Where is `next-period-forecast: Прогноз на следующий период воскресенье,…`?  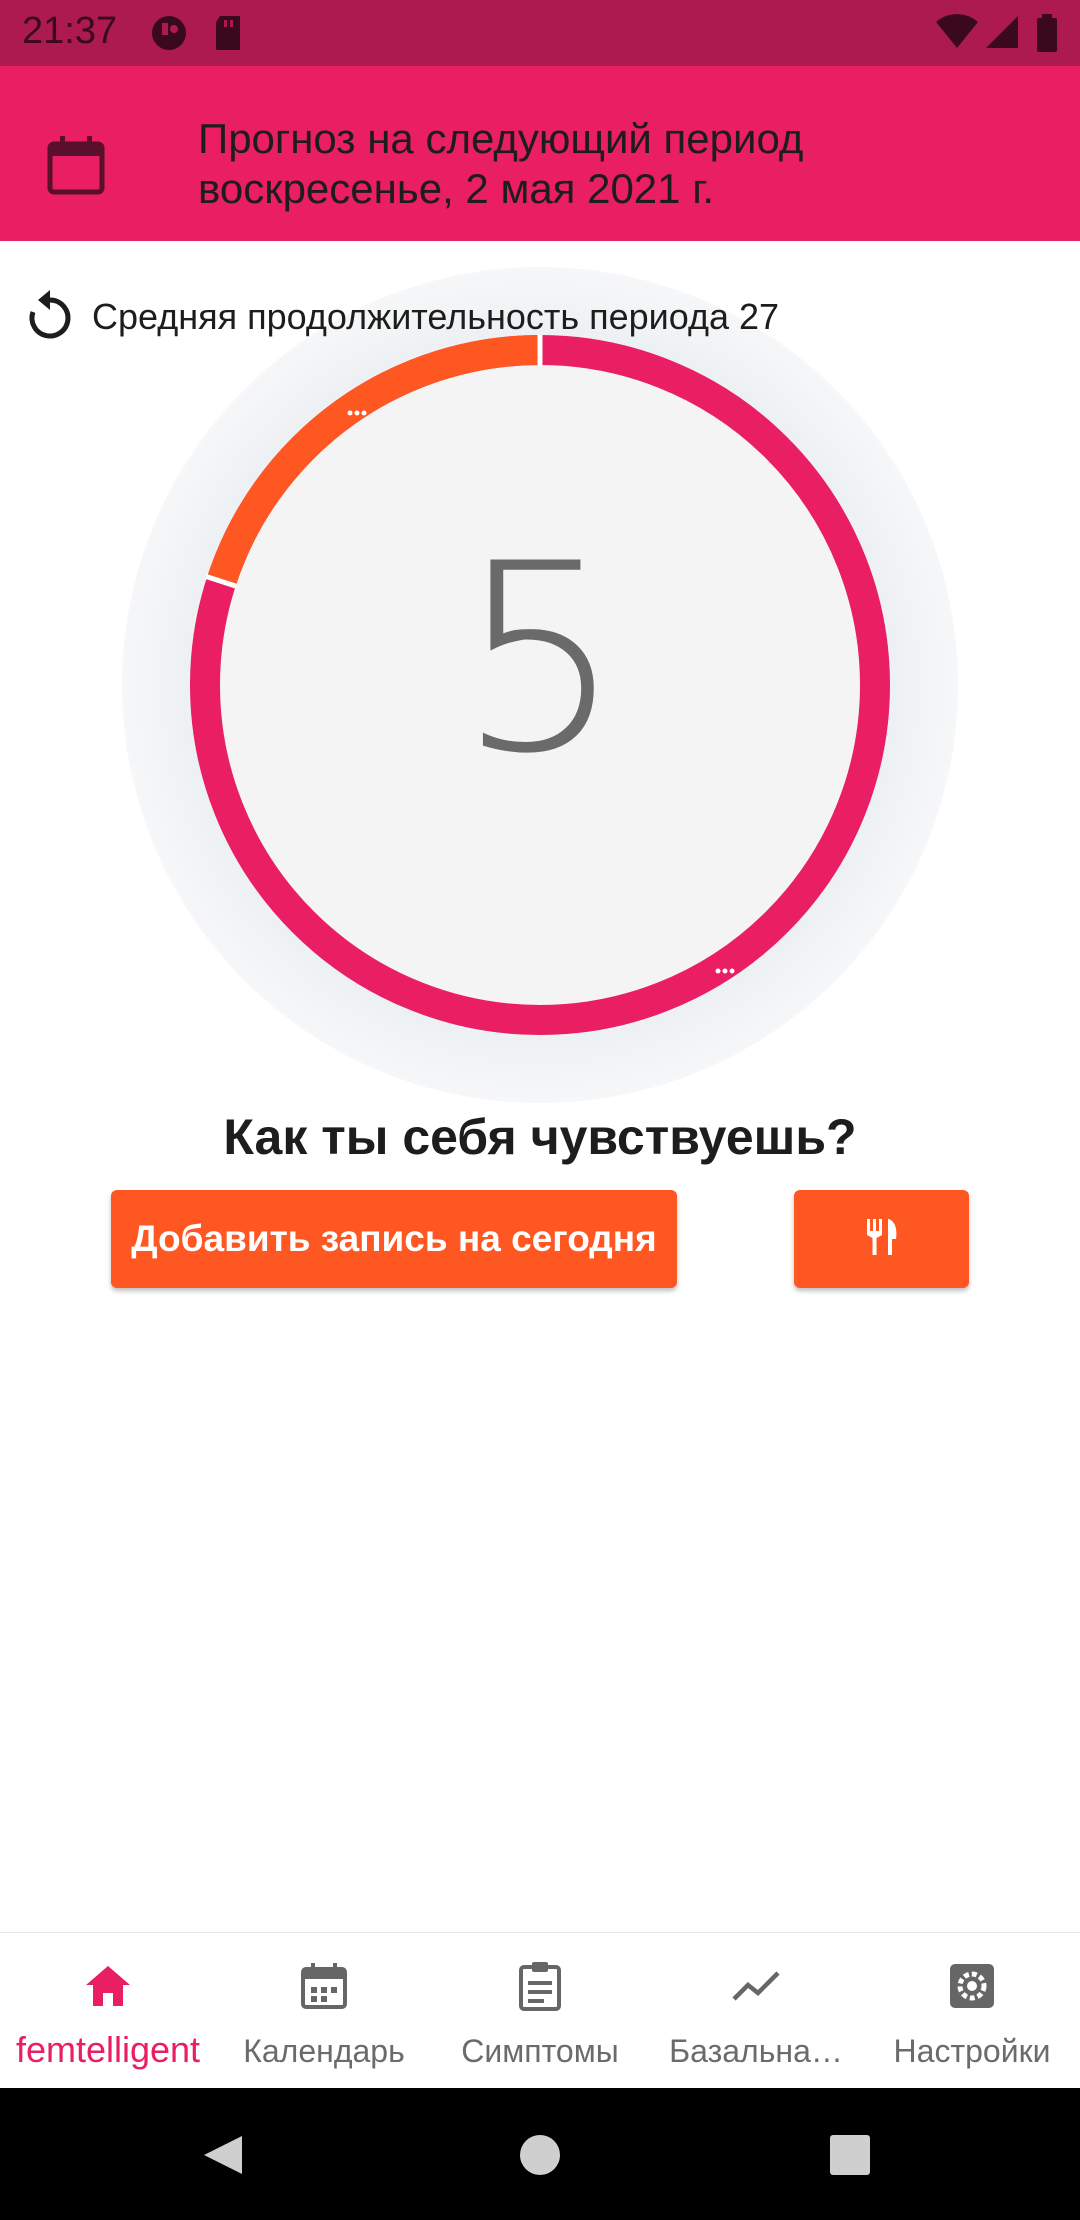 next-period-forecast: Прогноз на следующий период воскресенье,… is located at coordinates (500, 164).